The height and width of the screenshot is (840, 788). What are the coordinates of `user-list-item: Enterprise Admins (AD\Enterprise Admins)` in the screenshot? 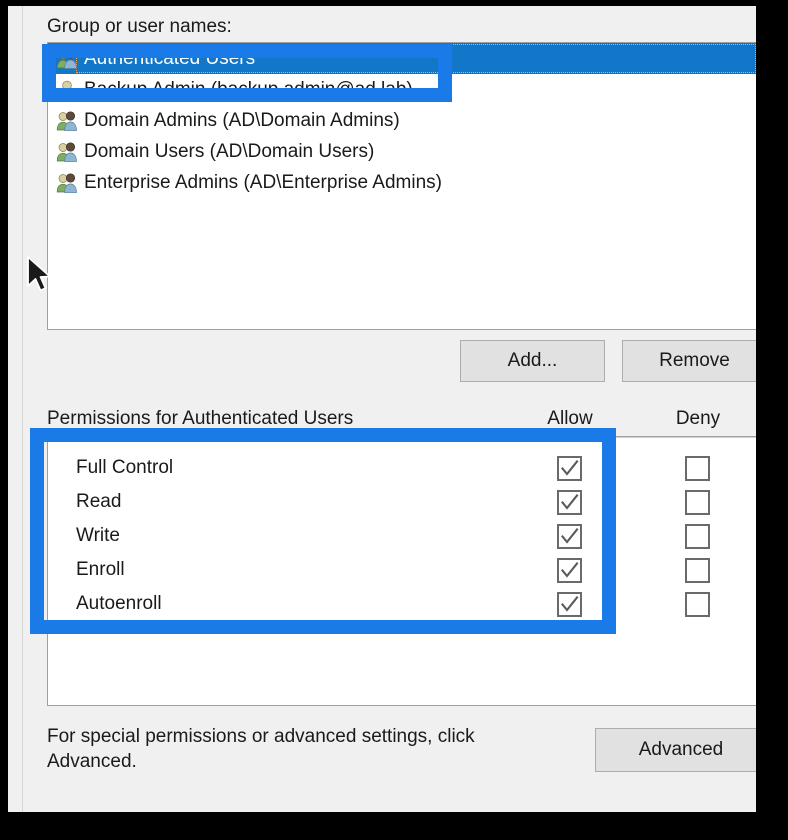 It's located at (402, 182).